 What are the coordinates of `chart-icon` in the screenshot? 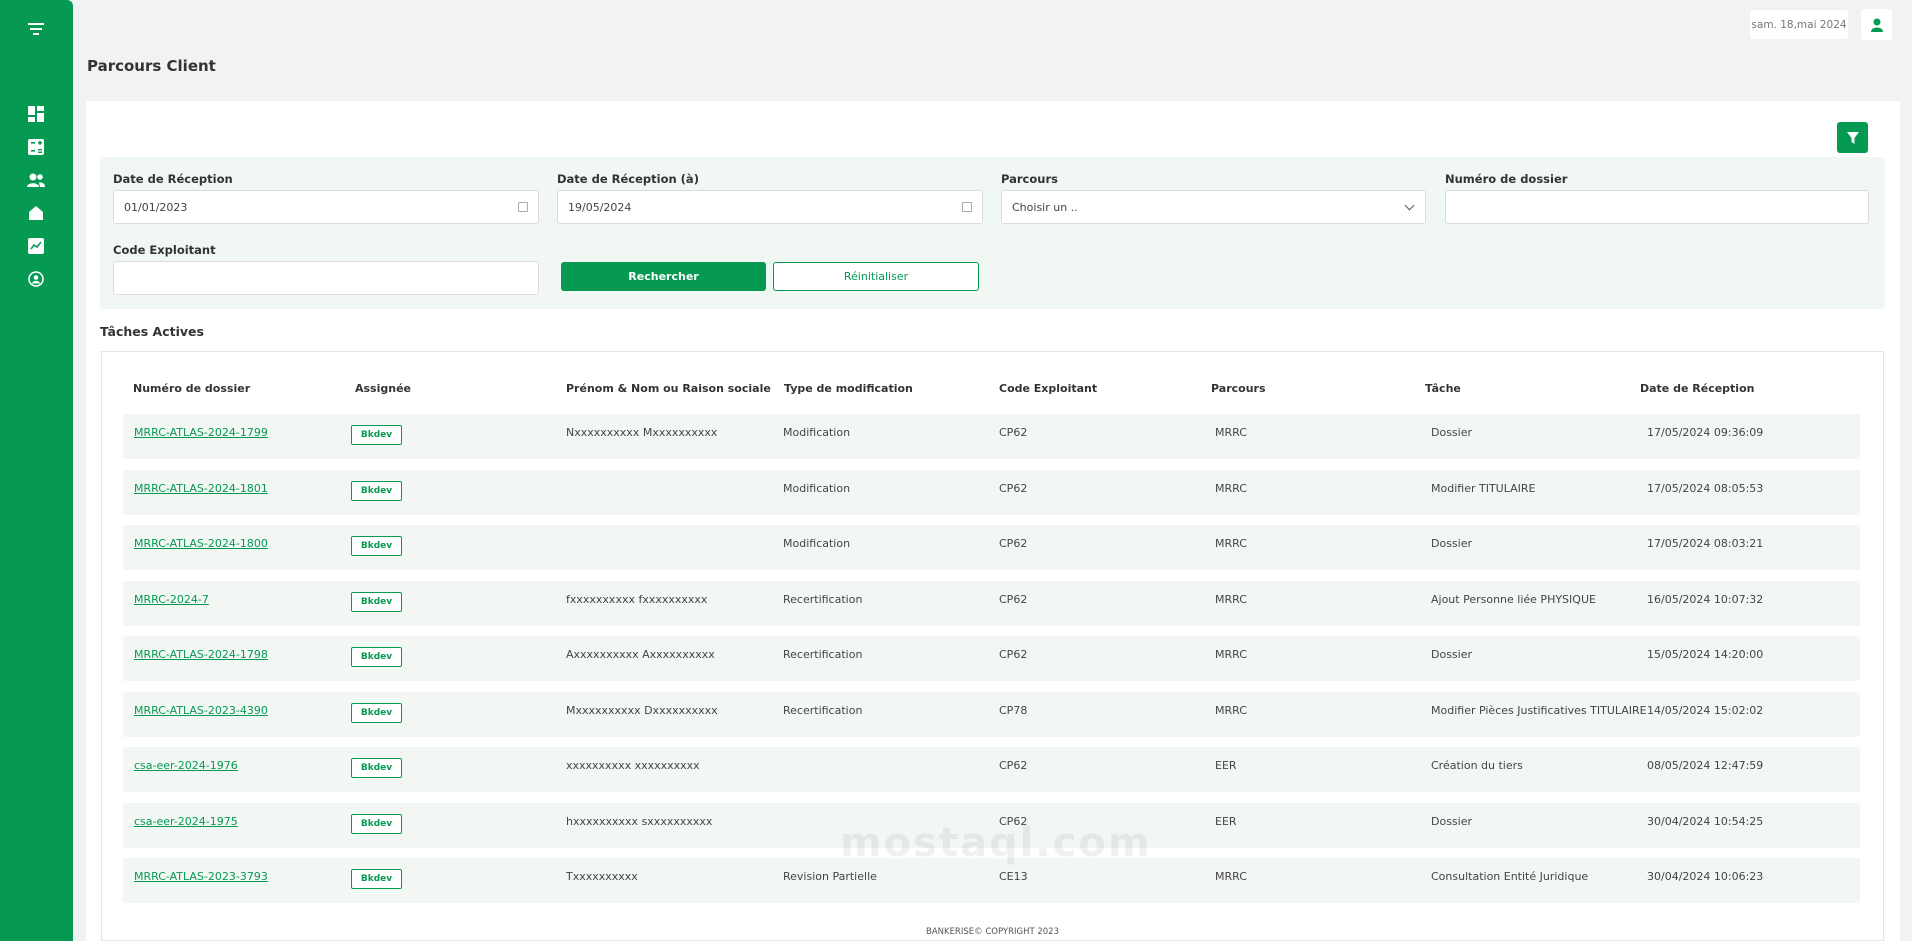 It's located at (36, 246).